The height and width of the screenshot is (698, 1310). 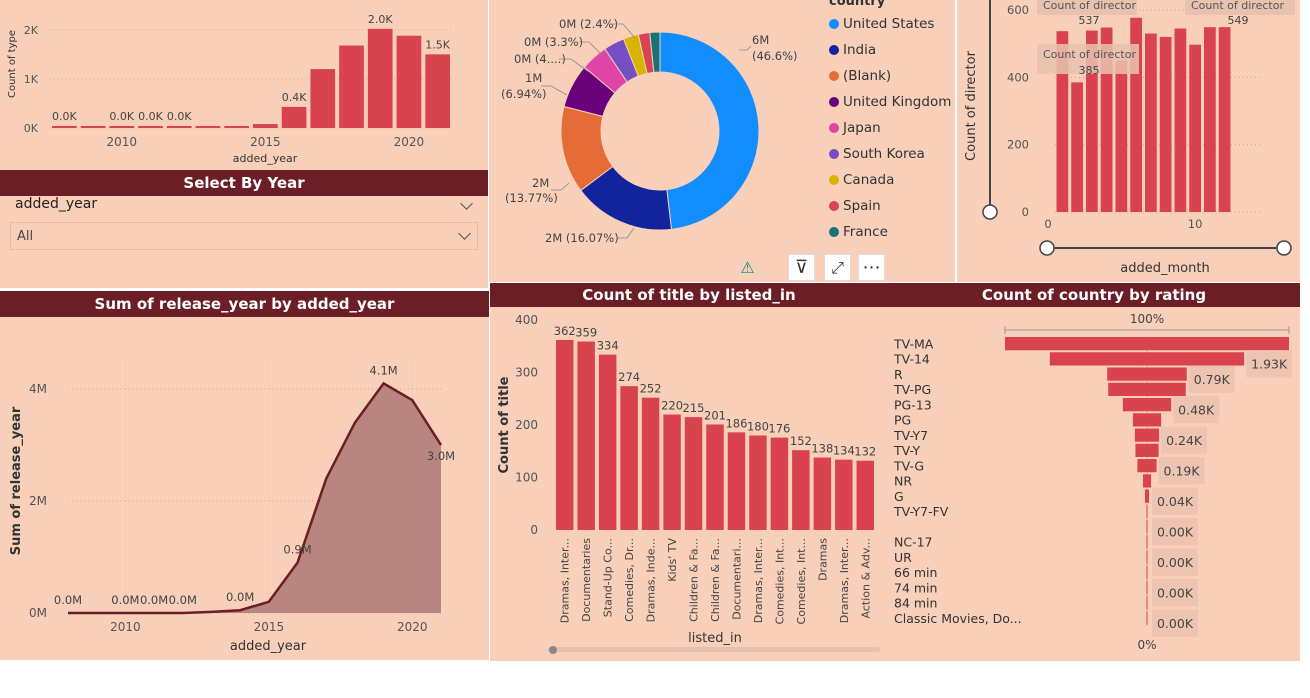 I want to click on y-tick-label: 4M, so click(x=38, y=389).